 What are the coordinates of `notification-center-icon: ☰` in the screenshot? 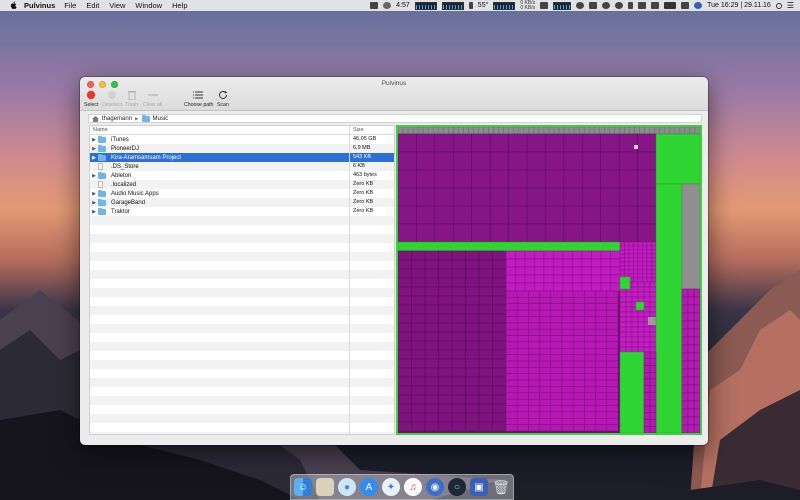 It's located at (790, 5).